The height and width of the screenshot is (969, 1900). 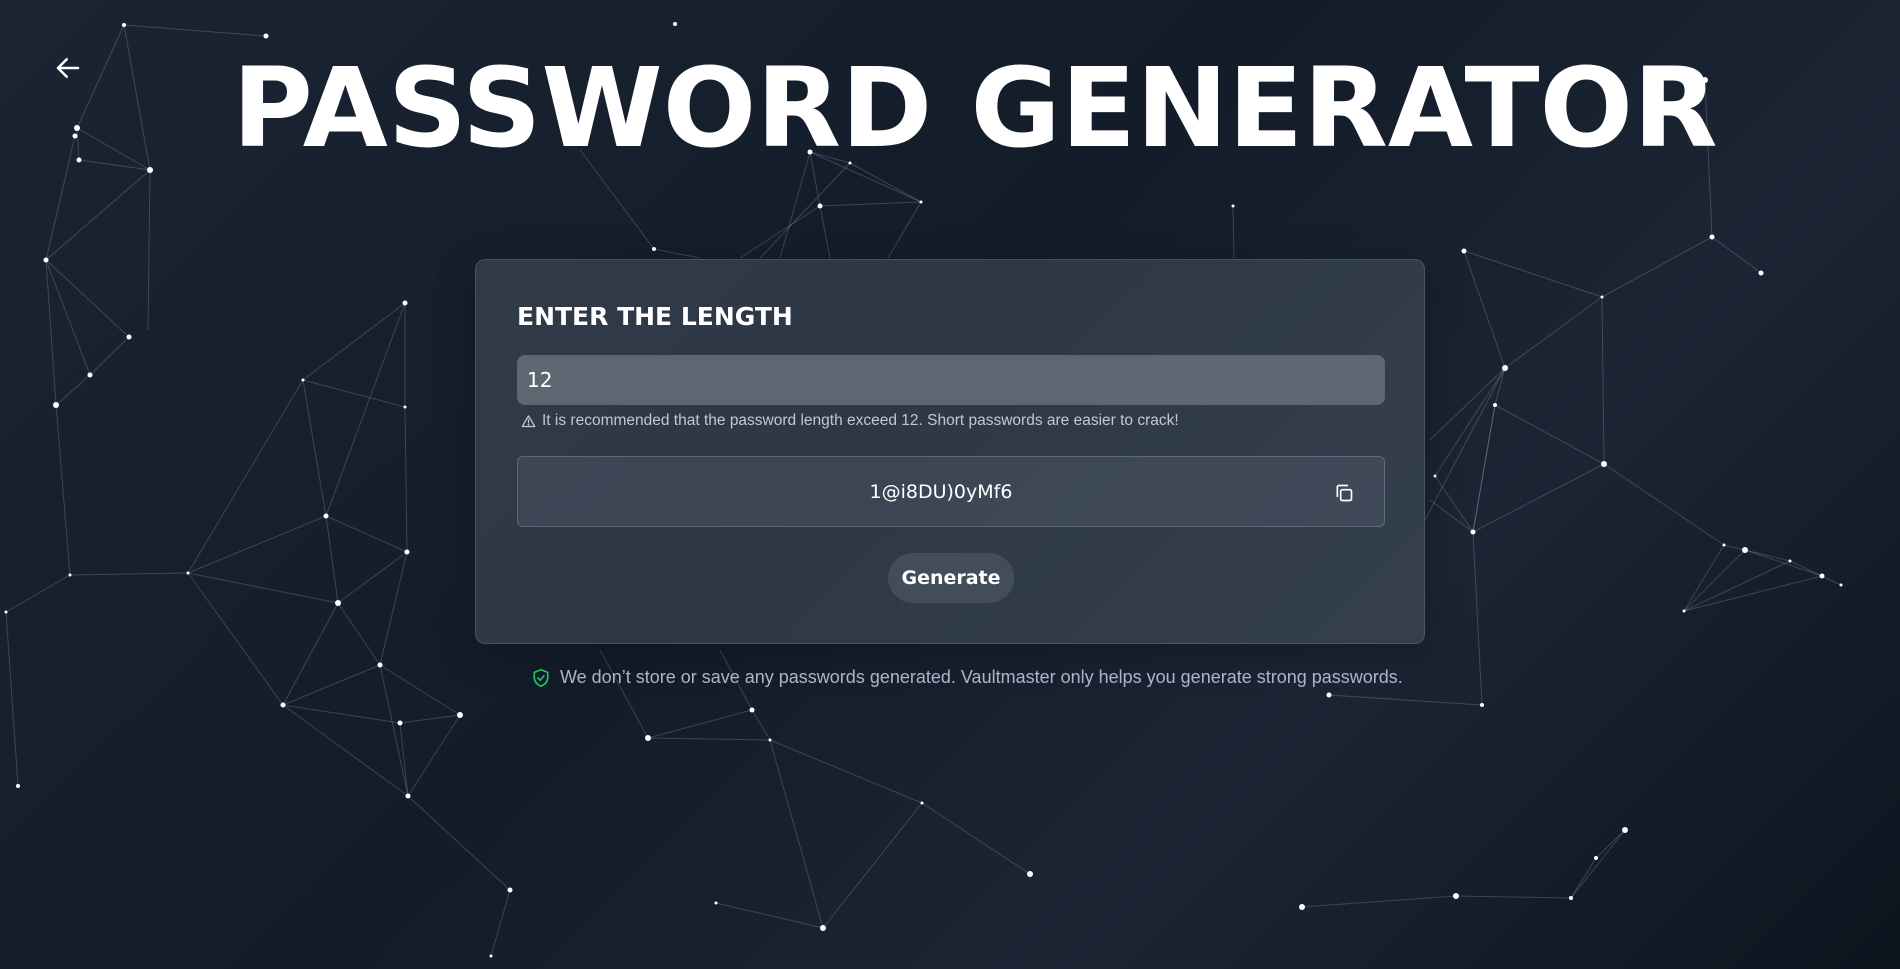 What do you see at coordinates (975, 108) in the screenshot?
I see `page-title: PASSWORD GENERATOR` at bounding box center [975, 108].